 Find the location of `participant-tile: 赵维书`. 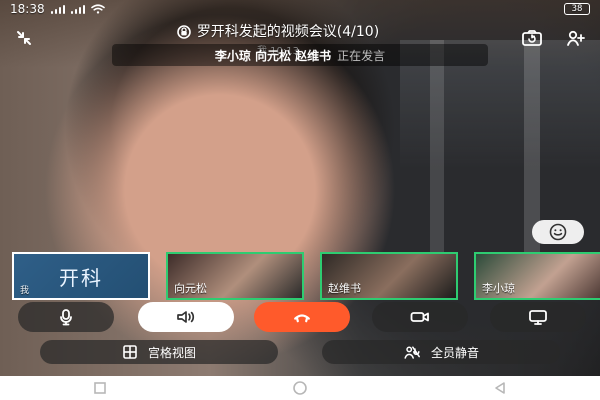

participant-tile: 赵维书 is located at coordinates (389, 276).